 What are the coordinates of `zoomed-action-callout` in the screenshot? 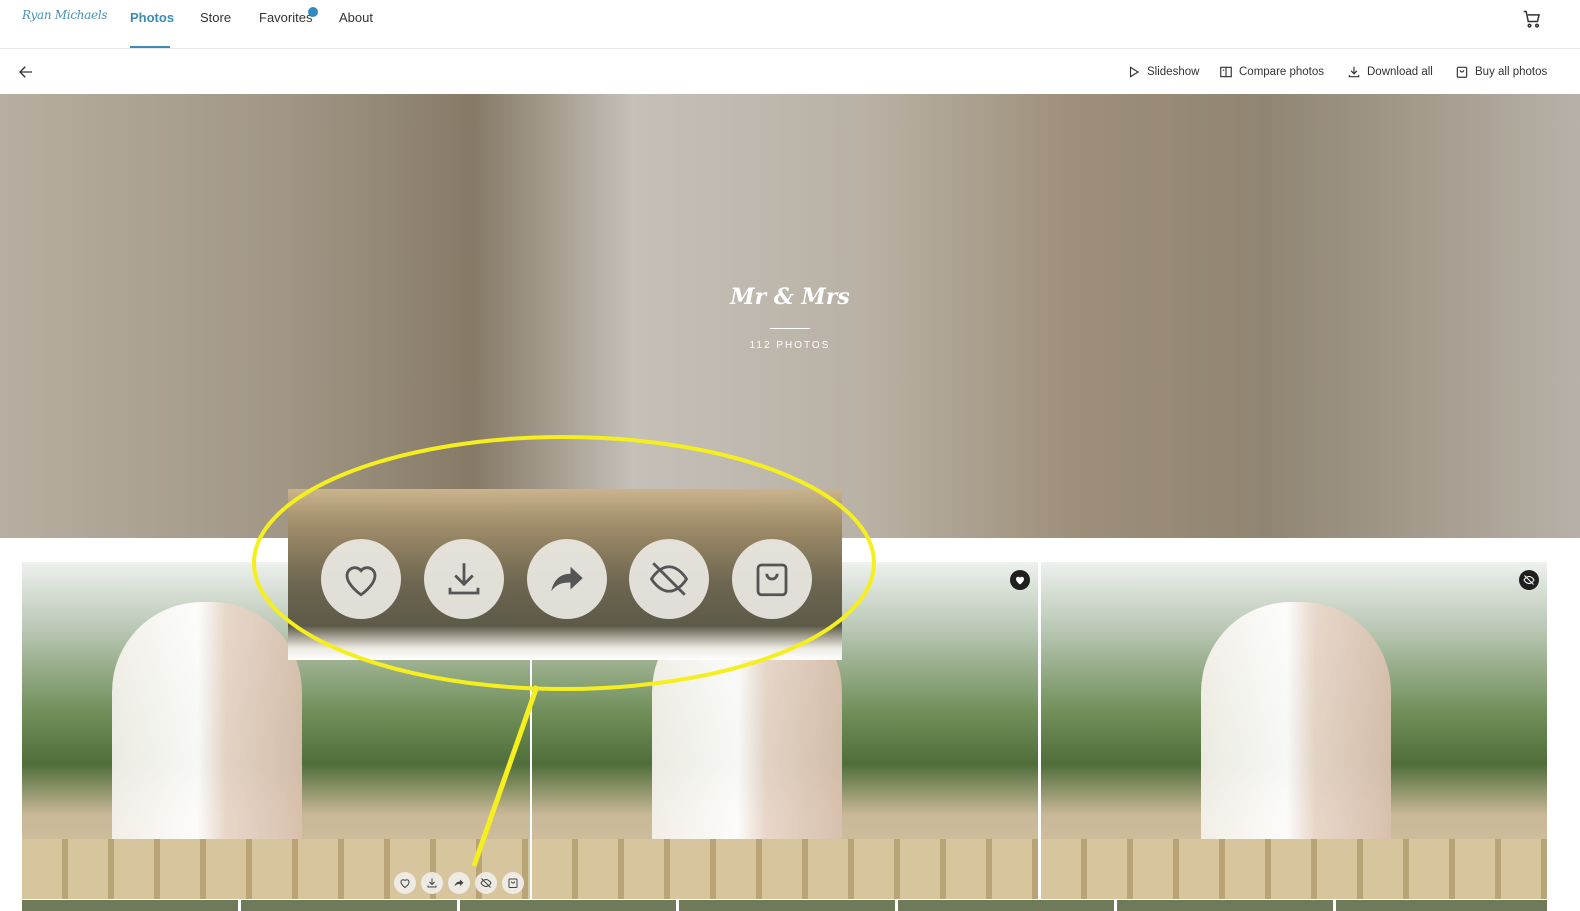 It's located at (565, 574).